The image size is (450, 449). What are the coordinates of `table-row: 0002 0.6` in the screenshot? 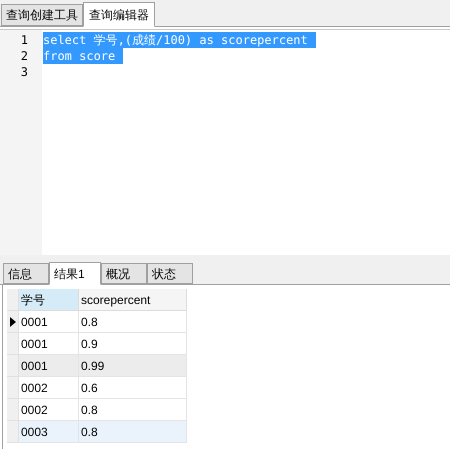 It's located at (97, 388).